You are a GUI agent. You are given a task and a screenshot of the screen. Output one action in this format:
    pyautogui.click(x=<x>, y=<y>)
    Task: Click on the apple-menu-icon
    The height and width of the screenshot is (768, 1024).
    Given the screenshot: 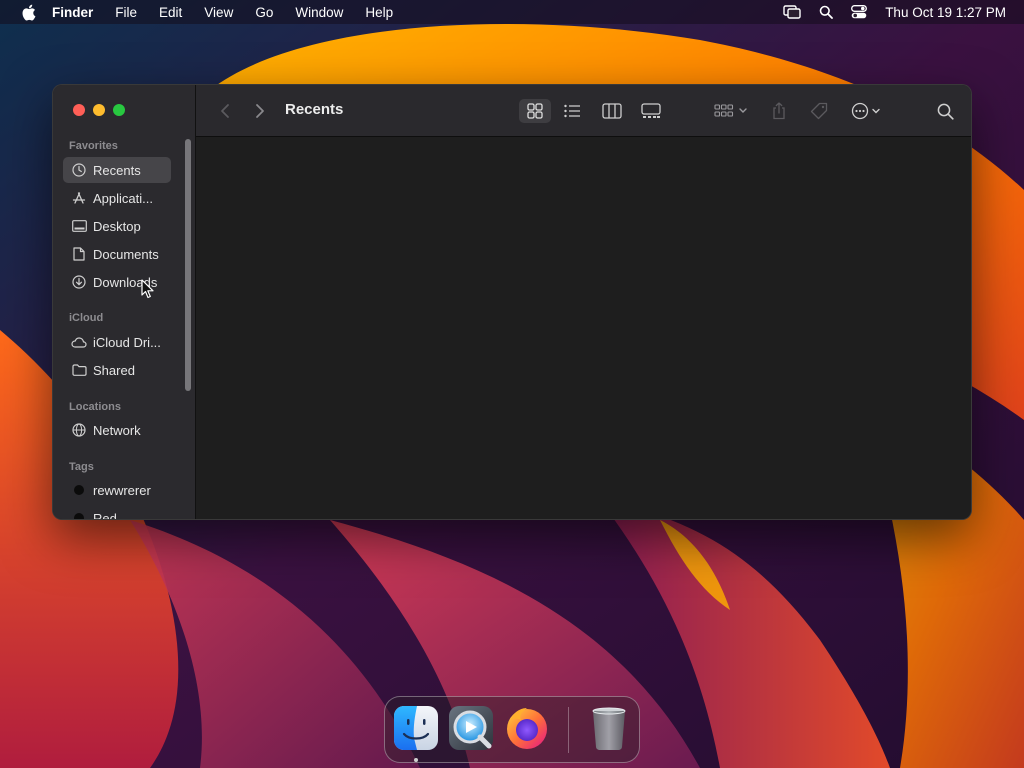 What is the action you would take?
    pyautogui.click(x=28, y=12)
    